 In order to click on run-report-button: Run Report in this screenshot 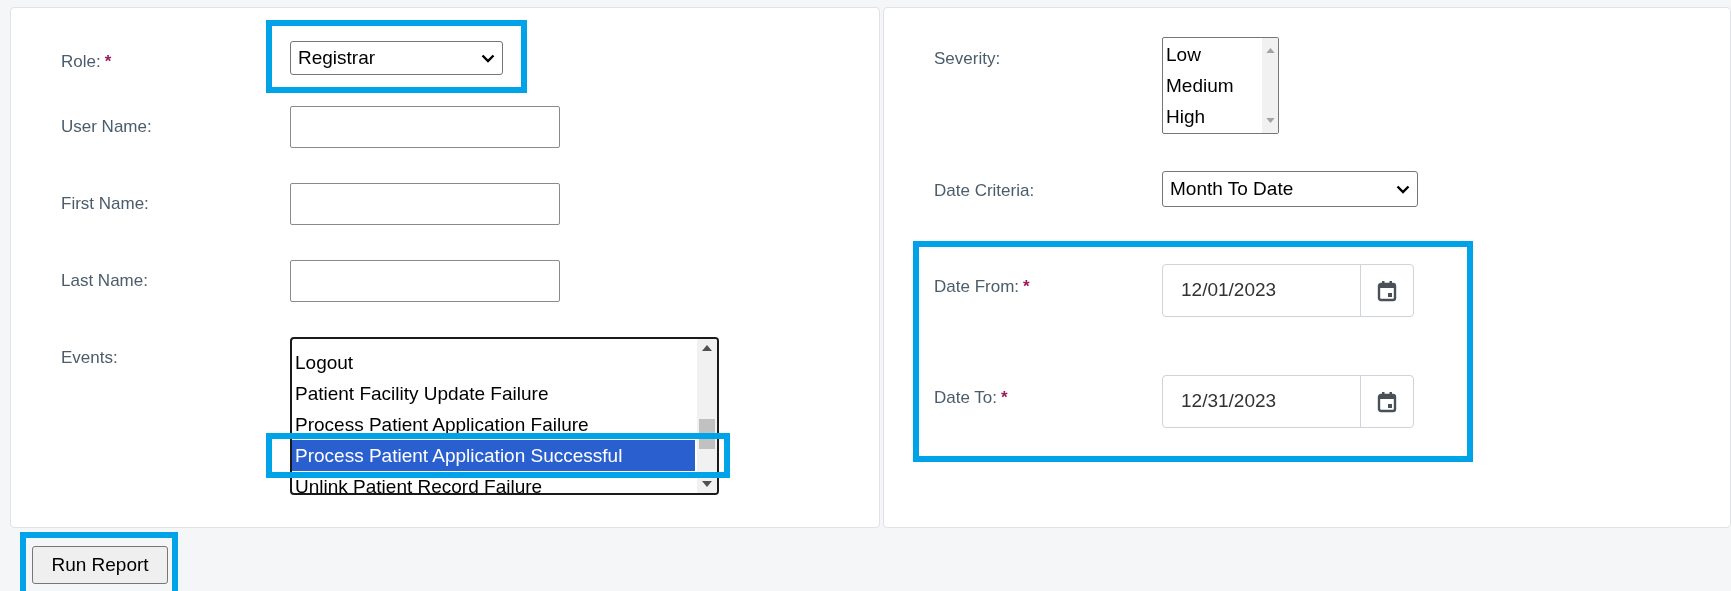, I will do `click(100, 565)`.